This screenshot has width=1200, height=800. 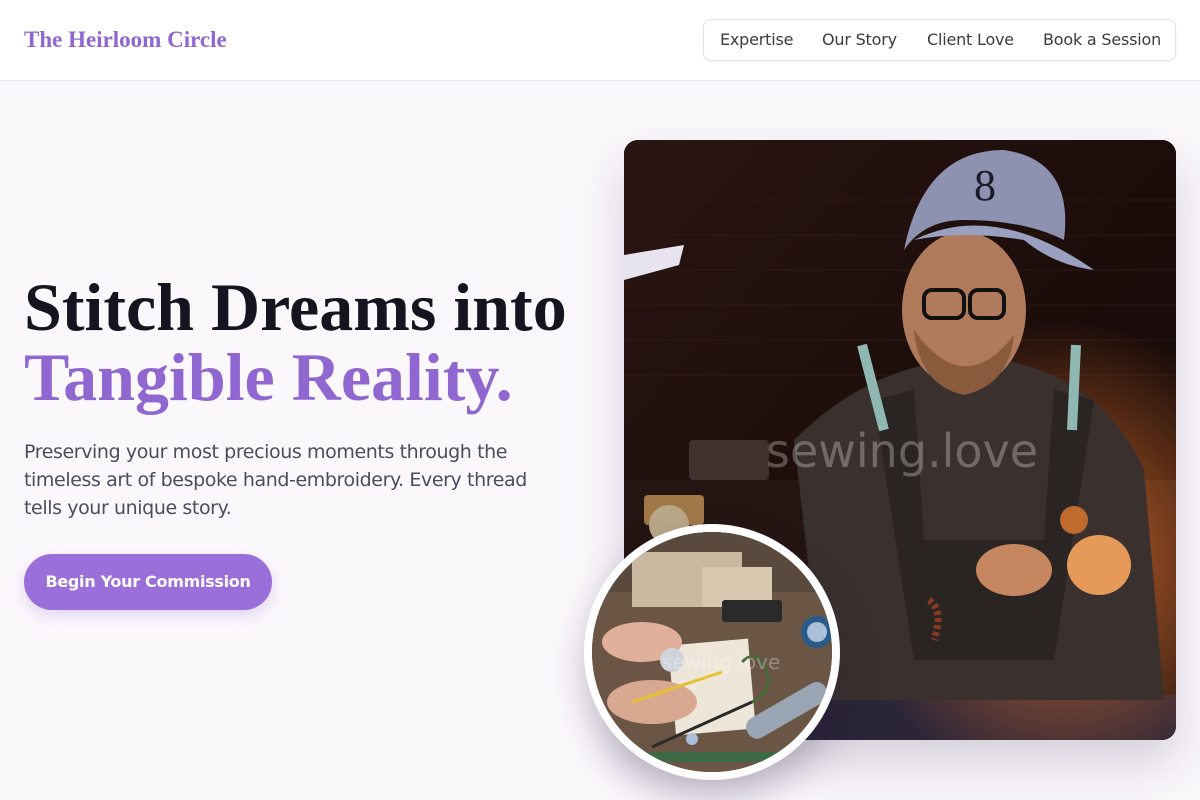 What do you see at coordinates (902, 451) in the screenshot?
I see `main-photo-watermark: sewing.love` at bounding box center [902, 451].